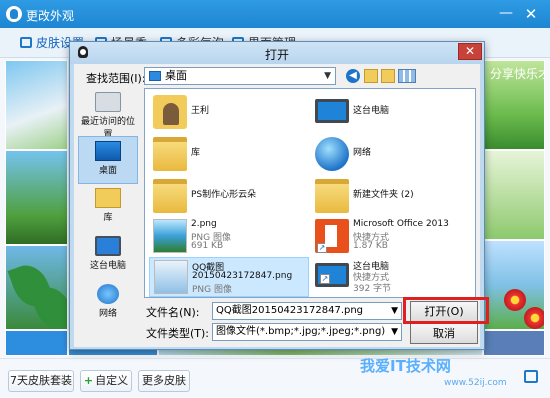 This screenshot has height=398, width=550. What do you see at coordinates (229, 113) in the screenshot?
I see `file-item: 王利` at bounding box center [229, 113].